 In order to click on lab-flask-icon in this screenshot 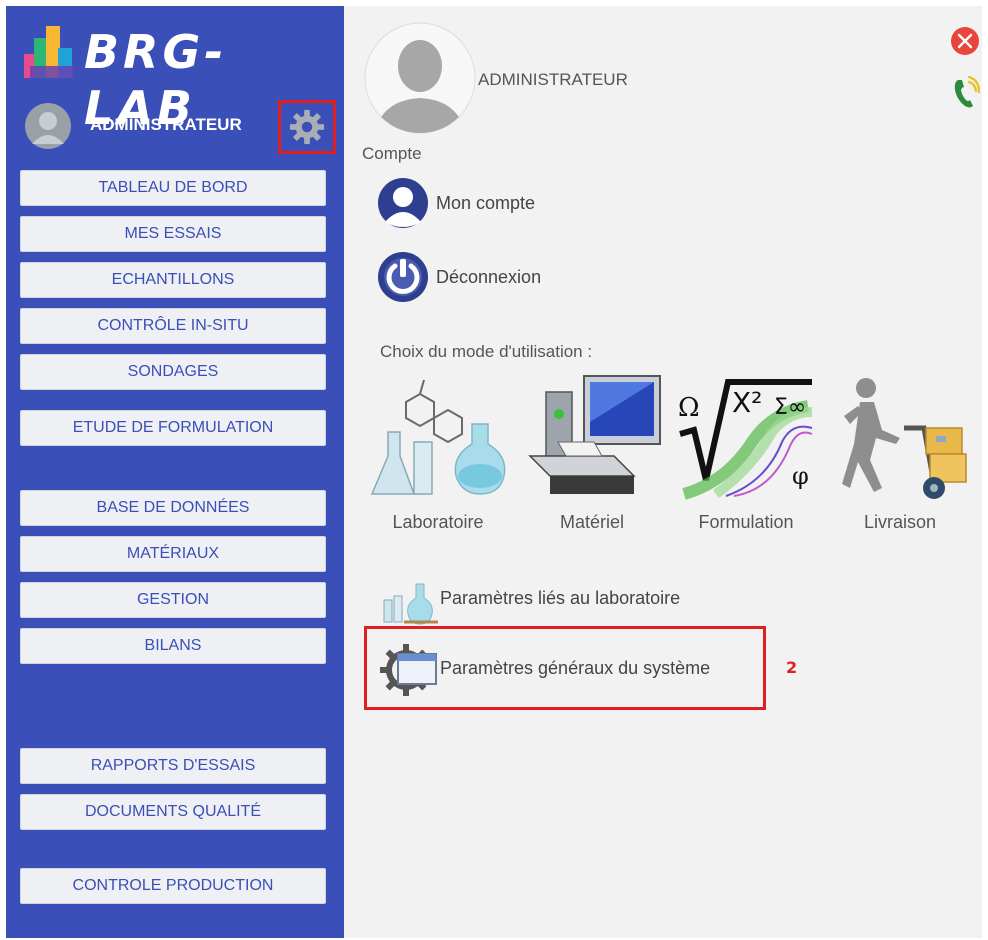, I will do `click(410, 604)`.